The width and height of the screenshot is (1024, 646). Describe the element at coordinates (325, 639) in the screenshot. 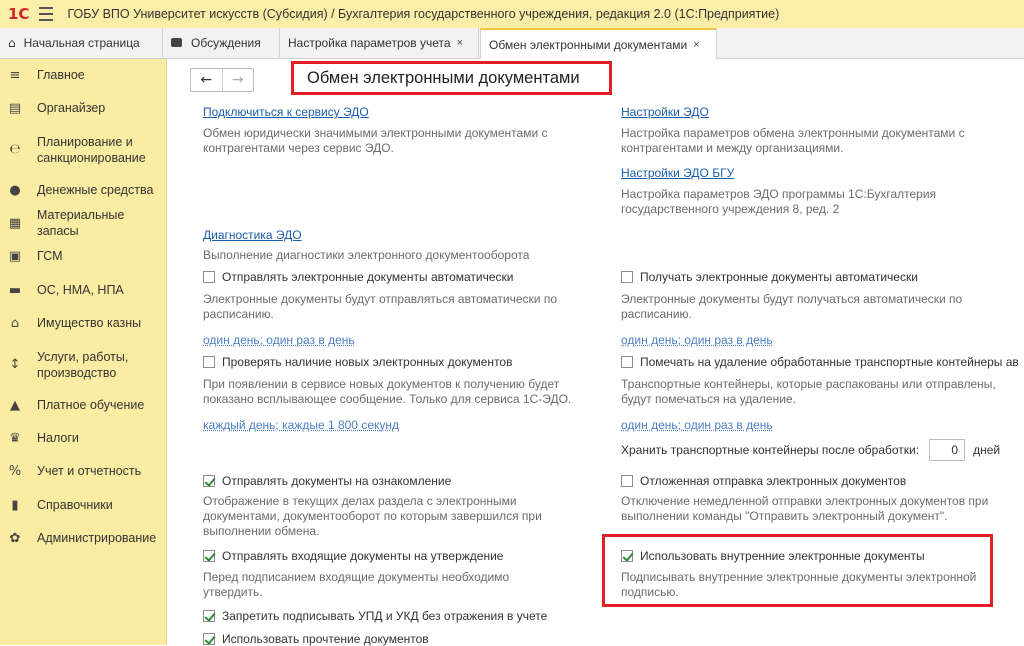

I see `checkbox-label: Использовать прочтение документов` at that location.